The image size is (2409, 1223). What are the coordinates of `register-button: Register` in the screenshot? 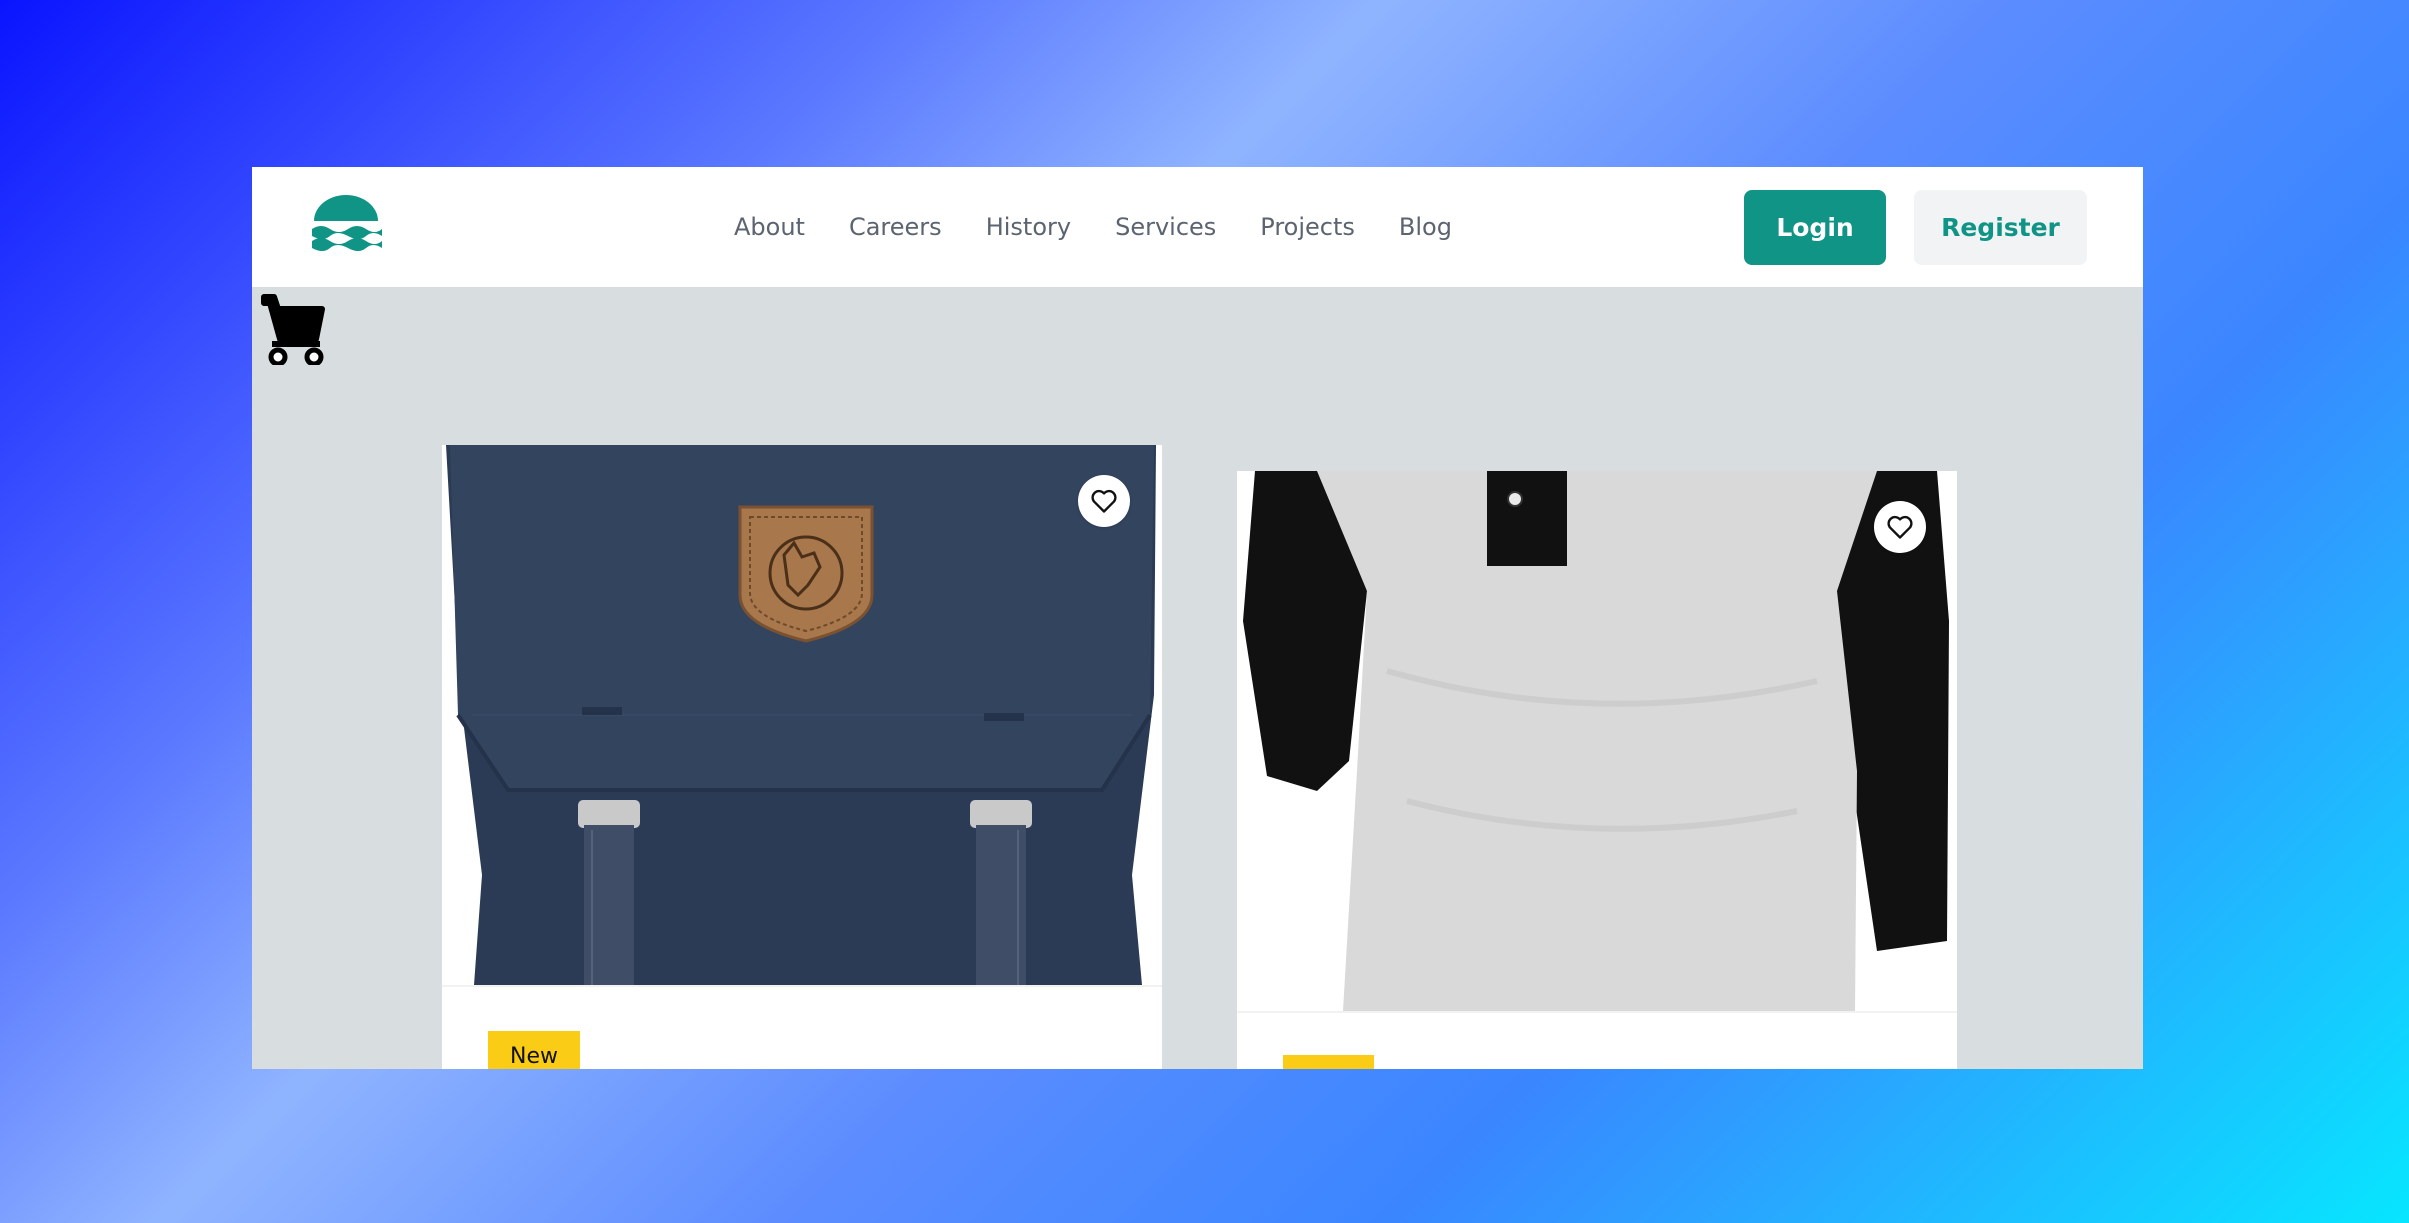 It's located at (2000, 227).